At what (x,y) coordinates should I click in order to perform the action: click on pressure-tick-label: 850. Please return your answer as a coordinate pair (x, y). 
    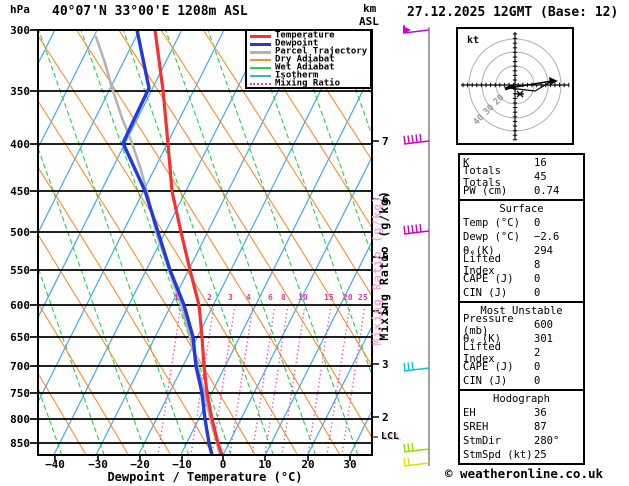
    Looking at the image, I should click on (20, 443).